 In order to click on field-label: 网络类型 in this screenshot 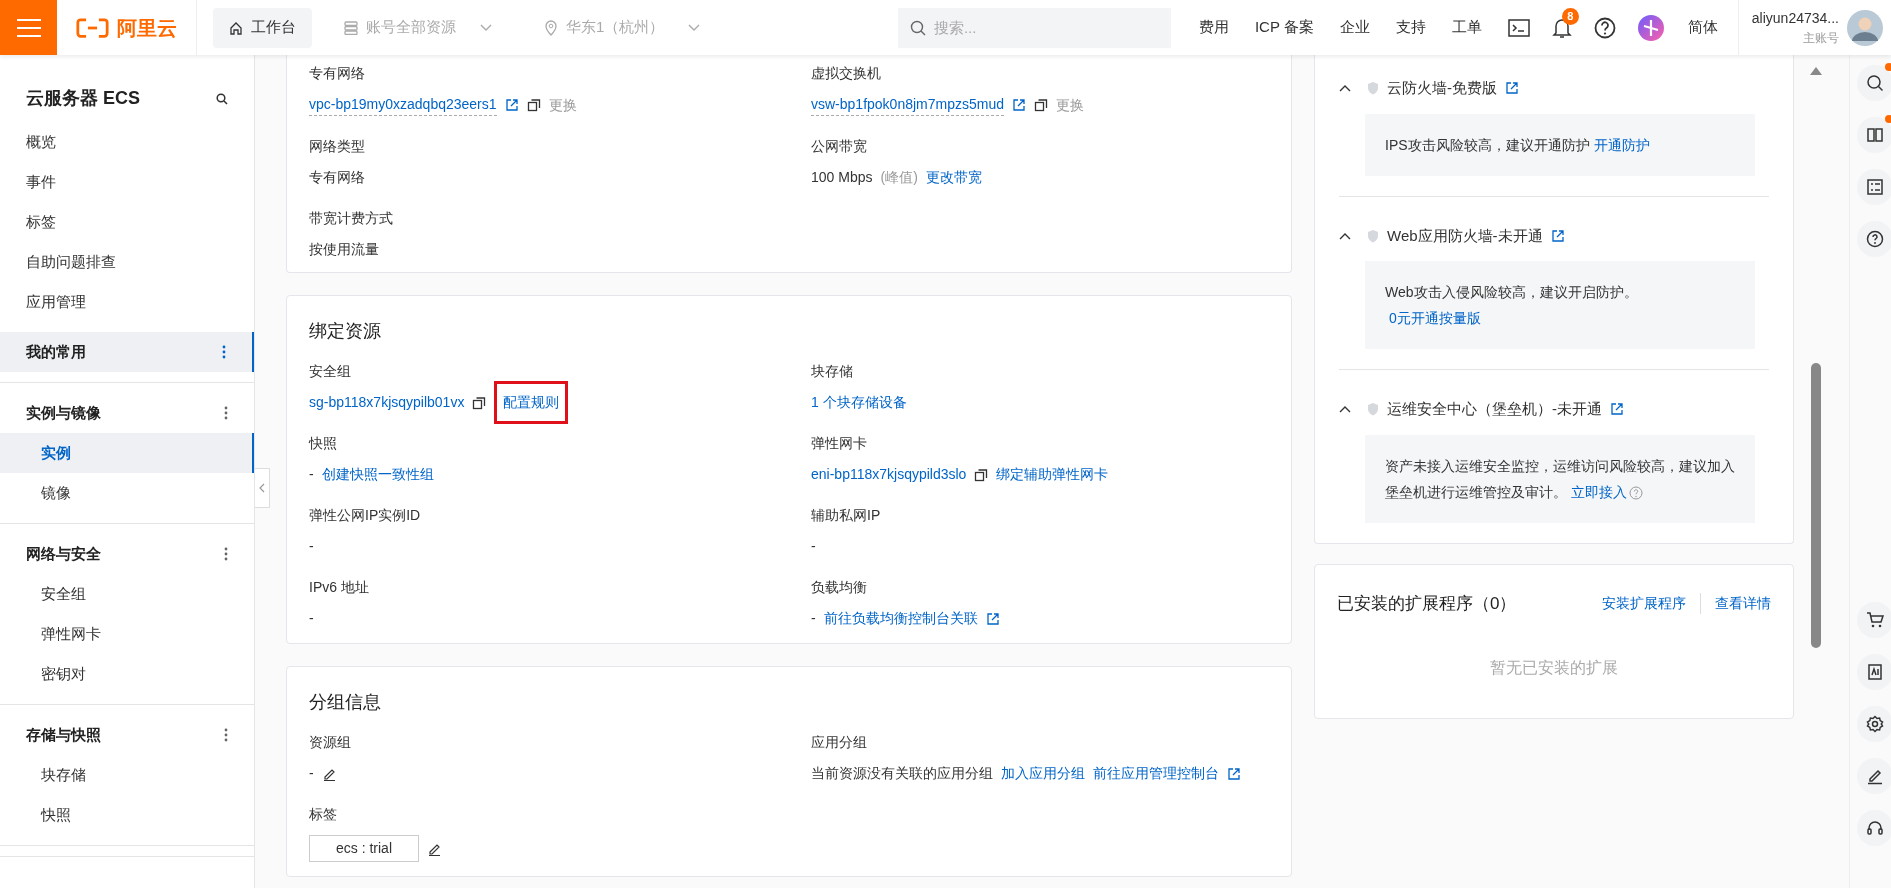, I will do `click(337, 146)`.